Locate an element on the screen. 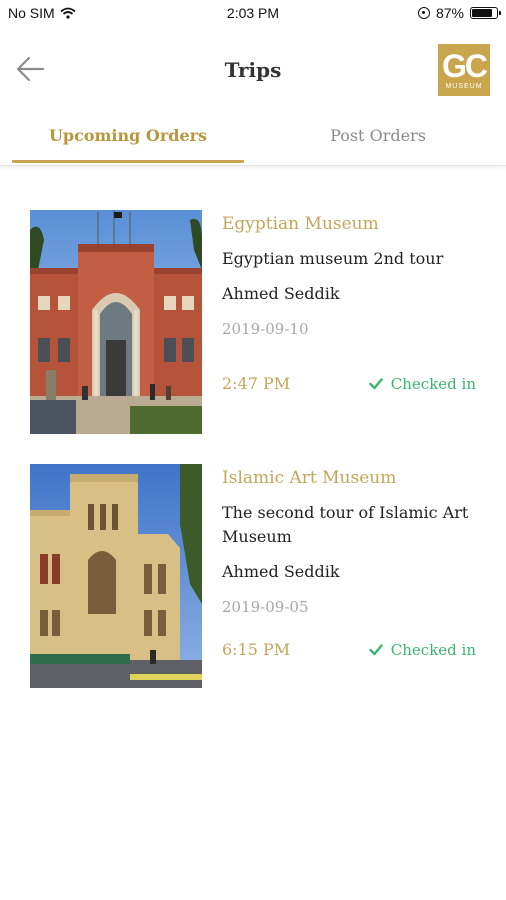 The height and width of the screenshot is (900, 506). back-button is located at coordinates (31, 69).